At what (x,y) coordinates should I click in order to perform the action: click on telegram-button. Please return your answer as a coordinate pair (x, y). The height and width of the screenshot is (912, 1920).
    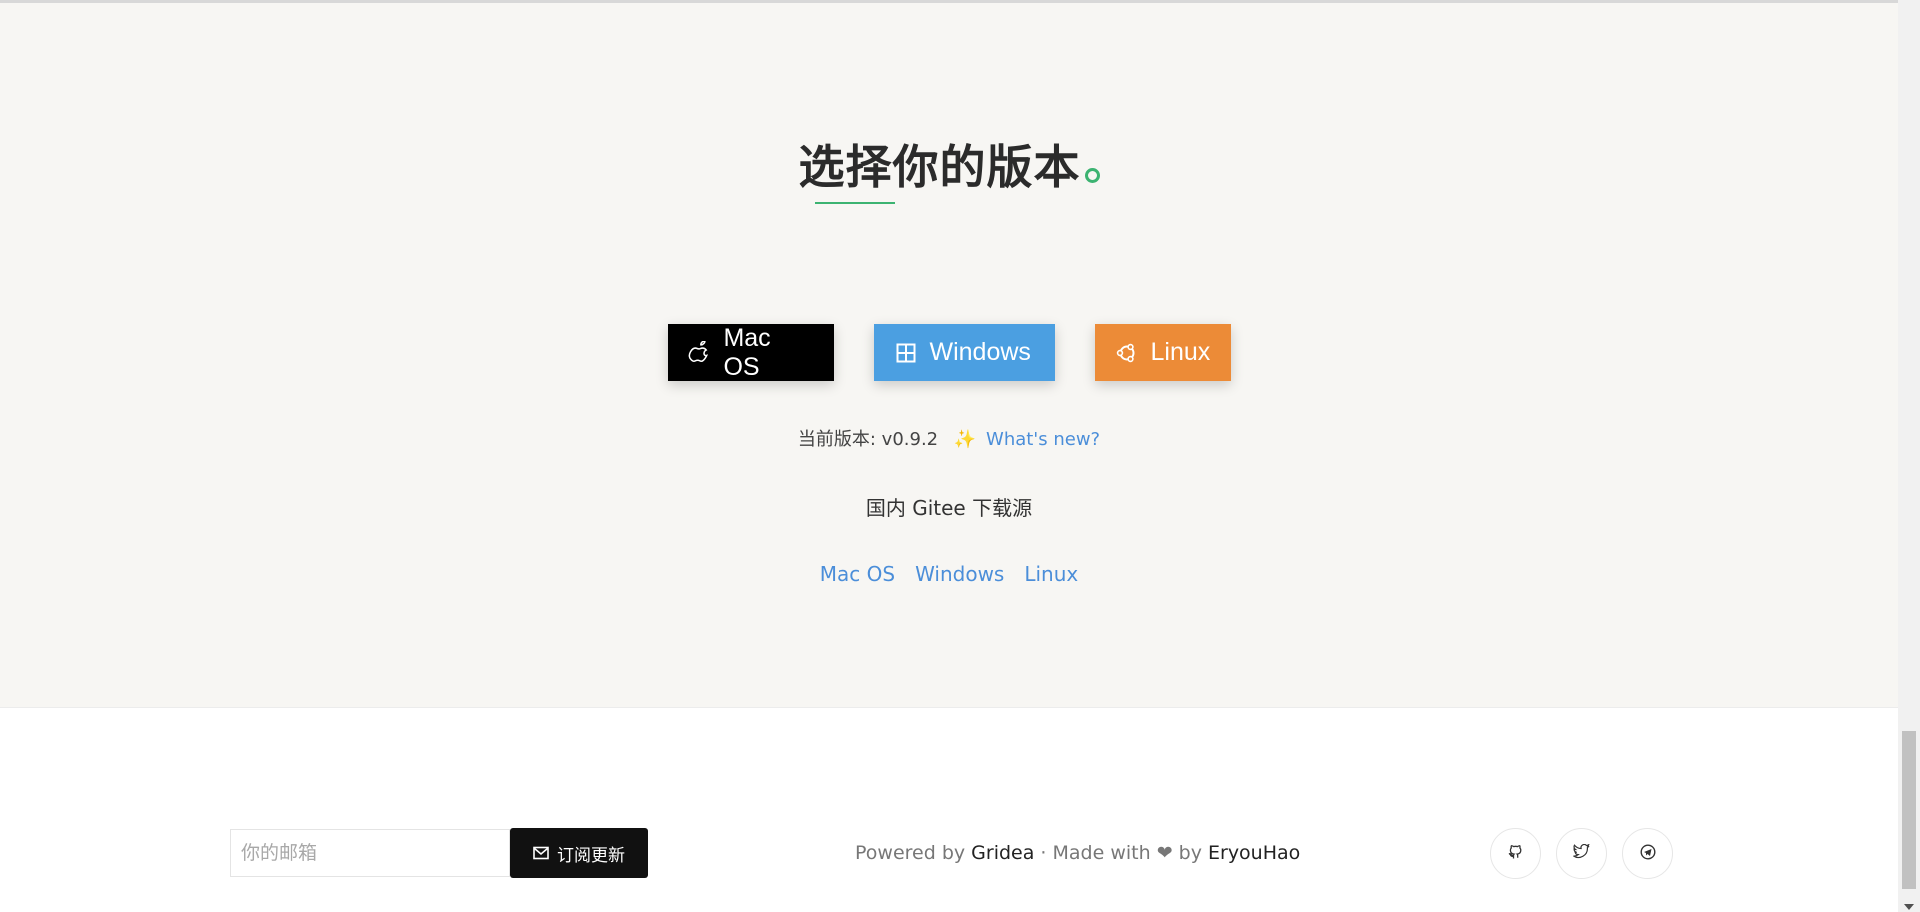
    Looking at the image, I should click on (1647, 853).